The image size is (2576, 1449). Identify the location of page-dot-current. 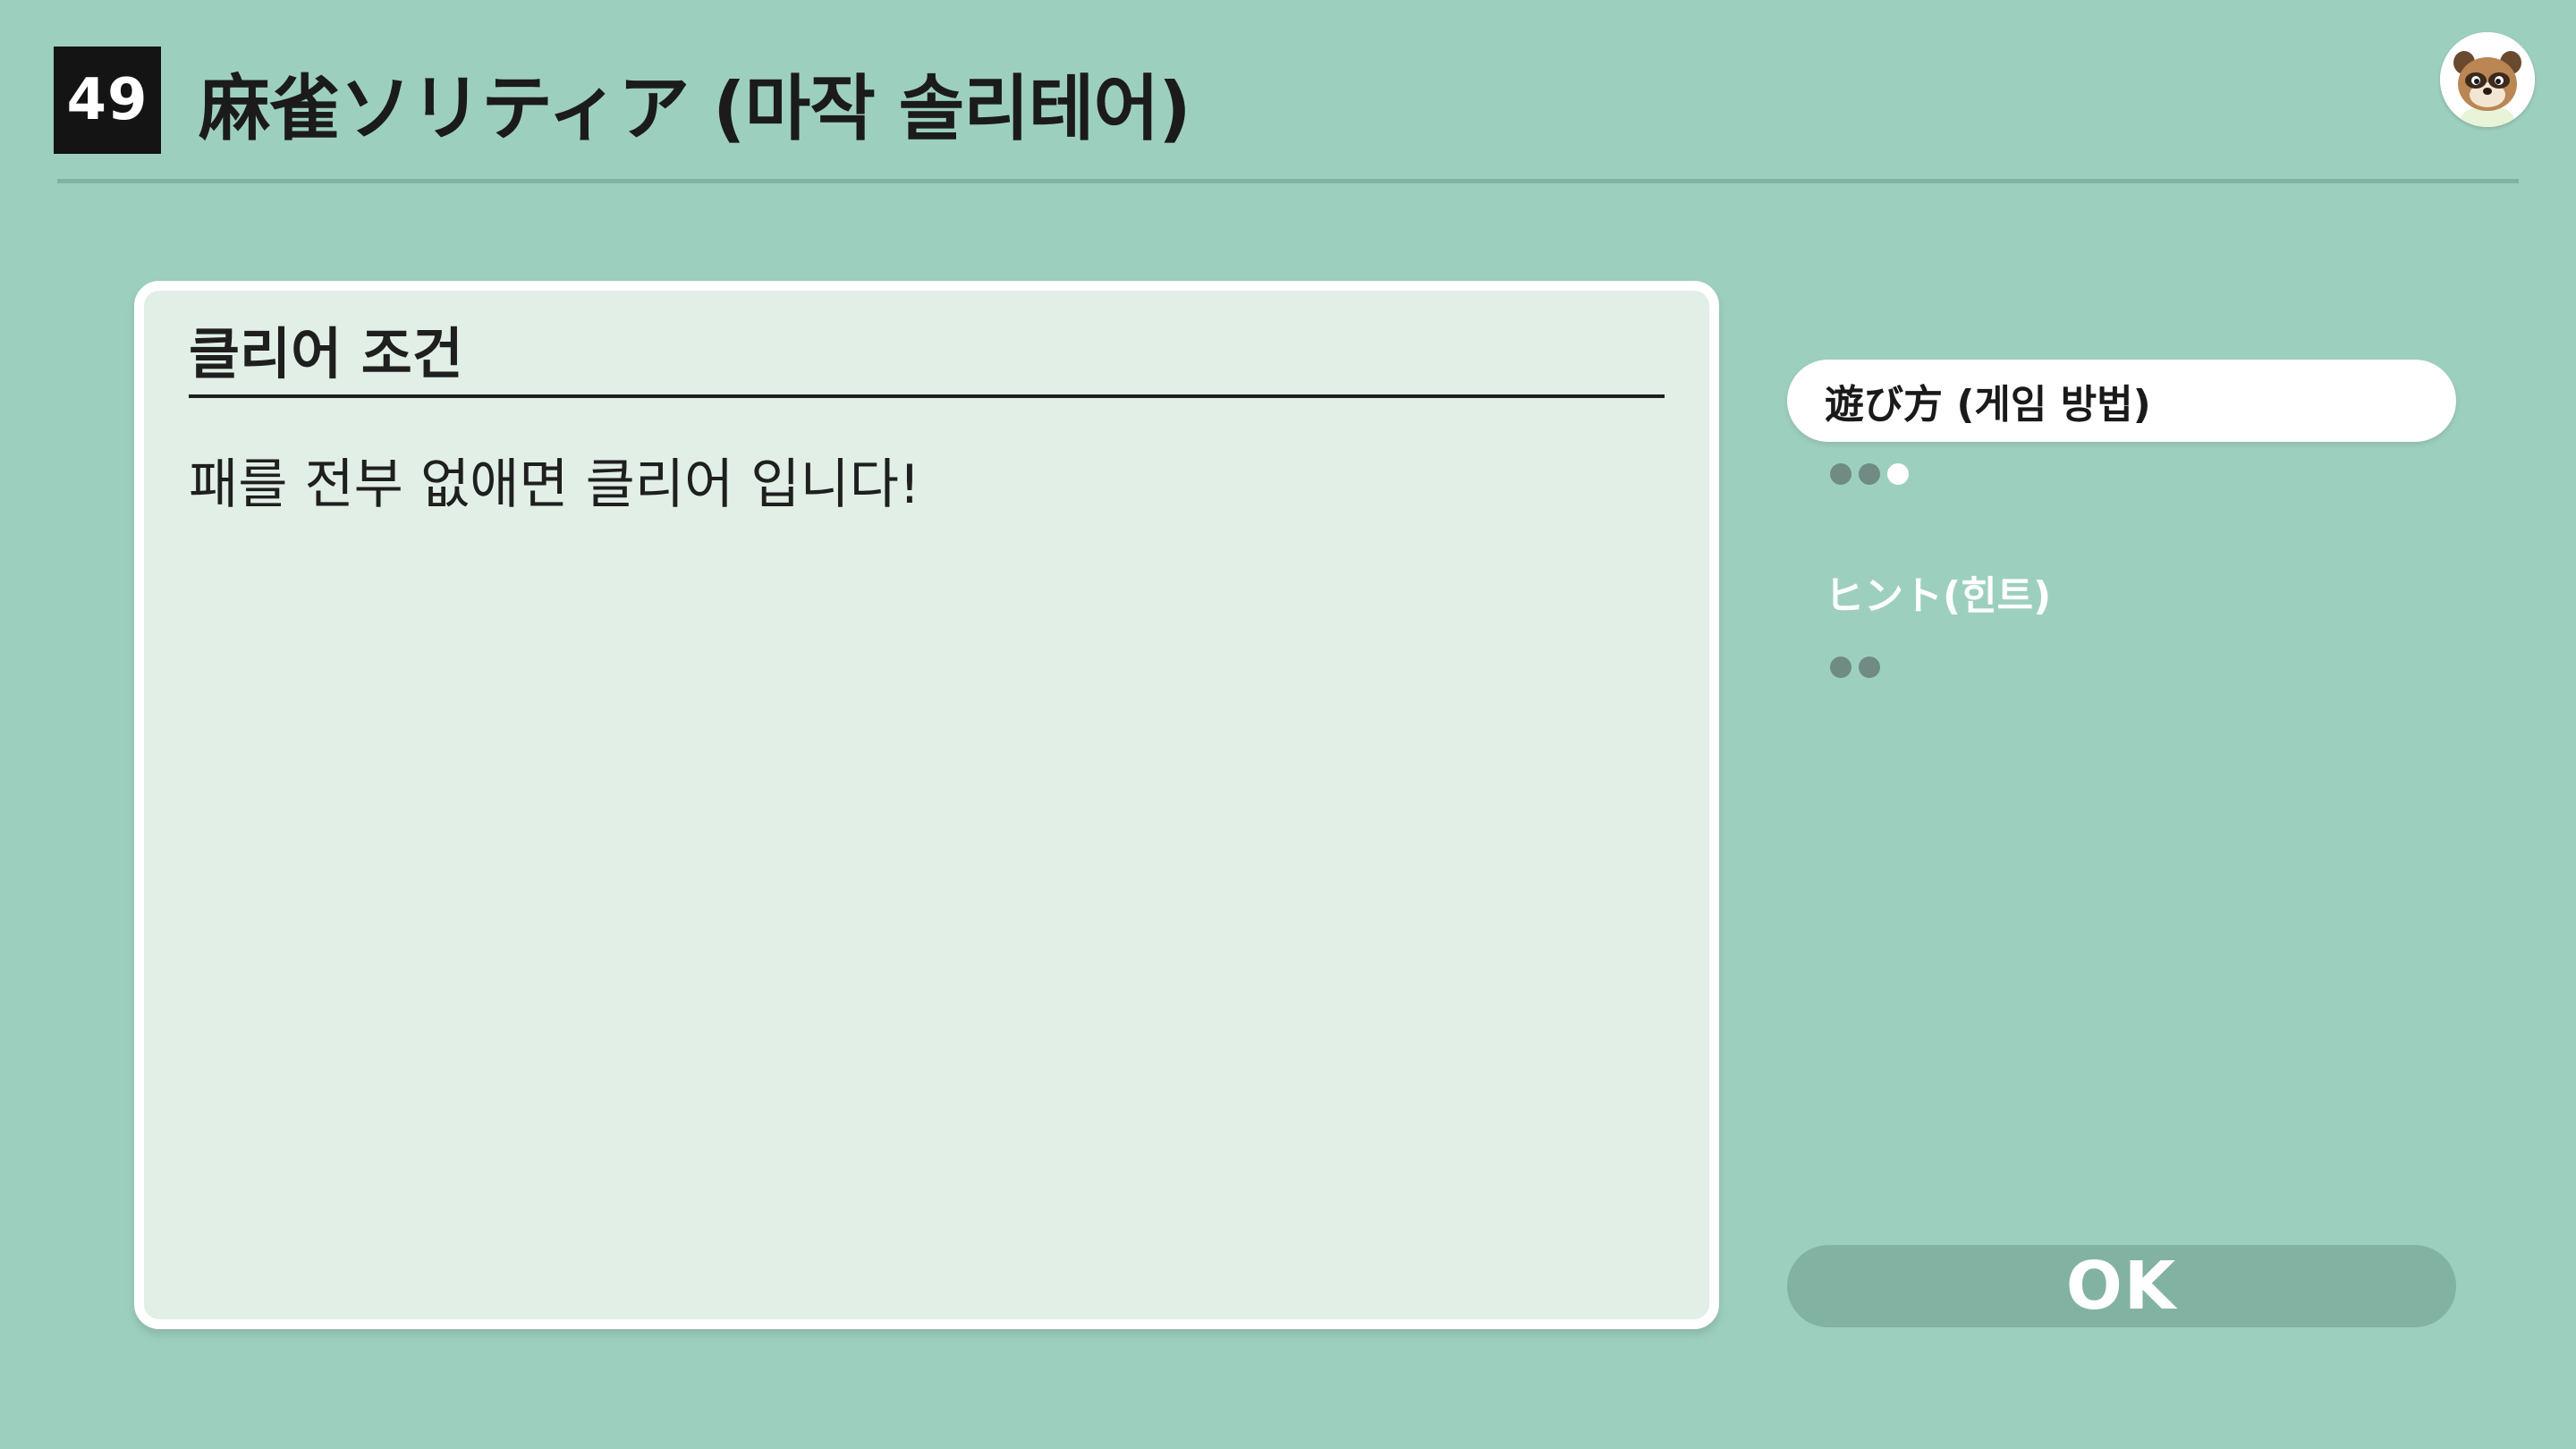
(1898, 474).